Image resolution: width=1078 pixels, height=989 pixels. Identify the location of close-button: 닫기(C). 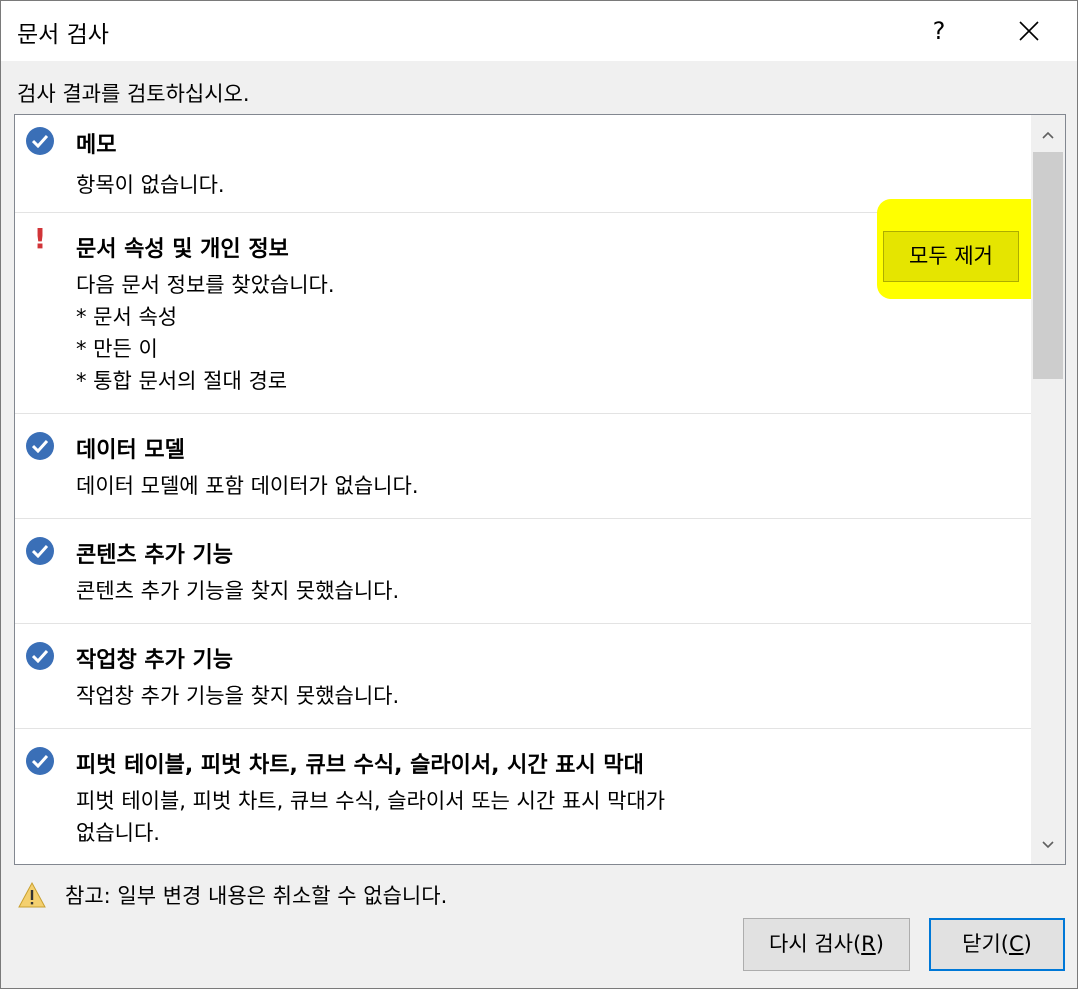
(997, 944).